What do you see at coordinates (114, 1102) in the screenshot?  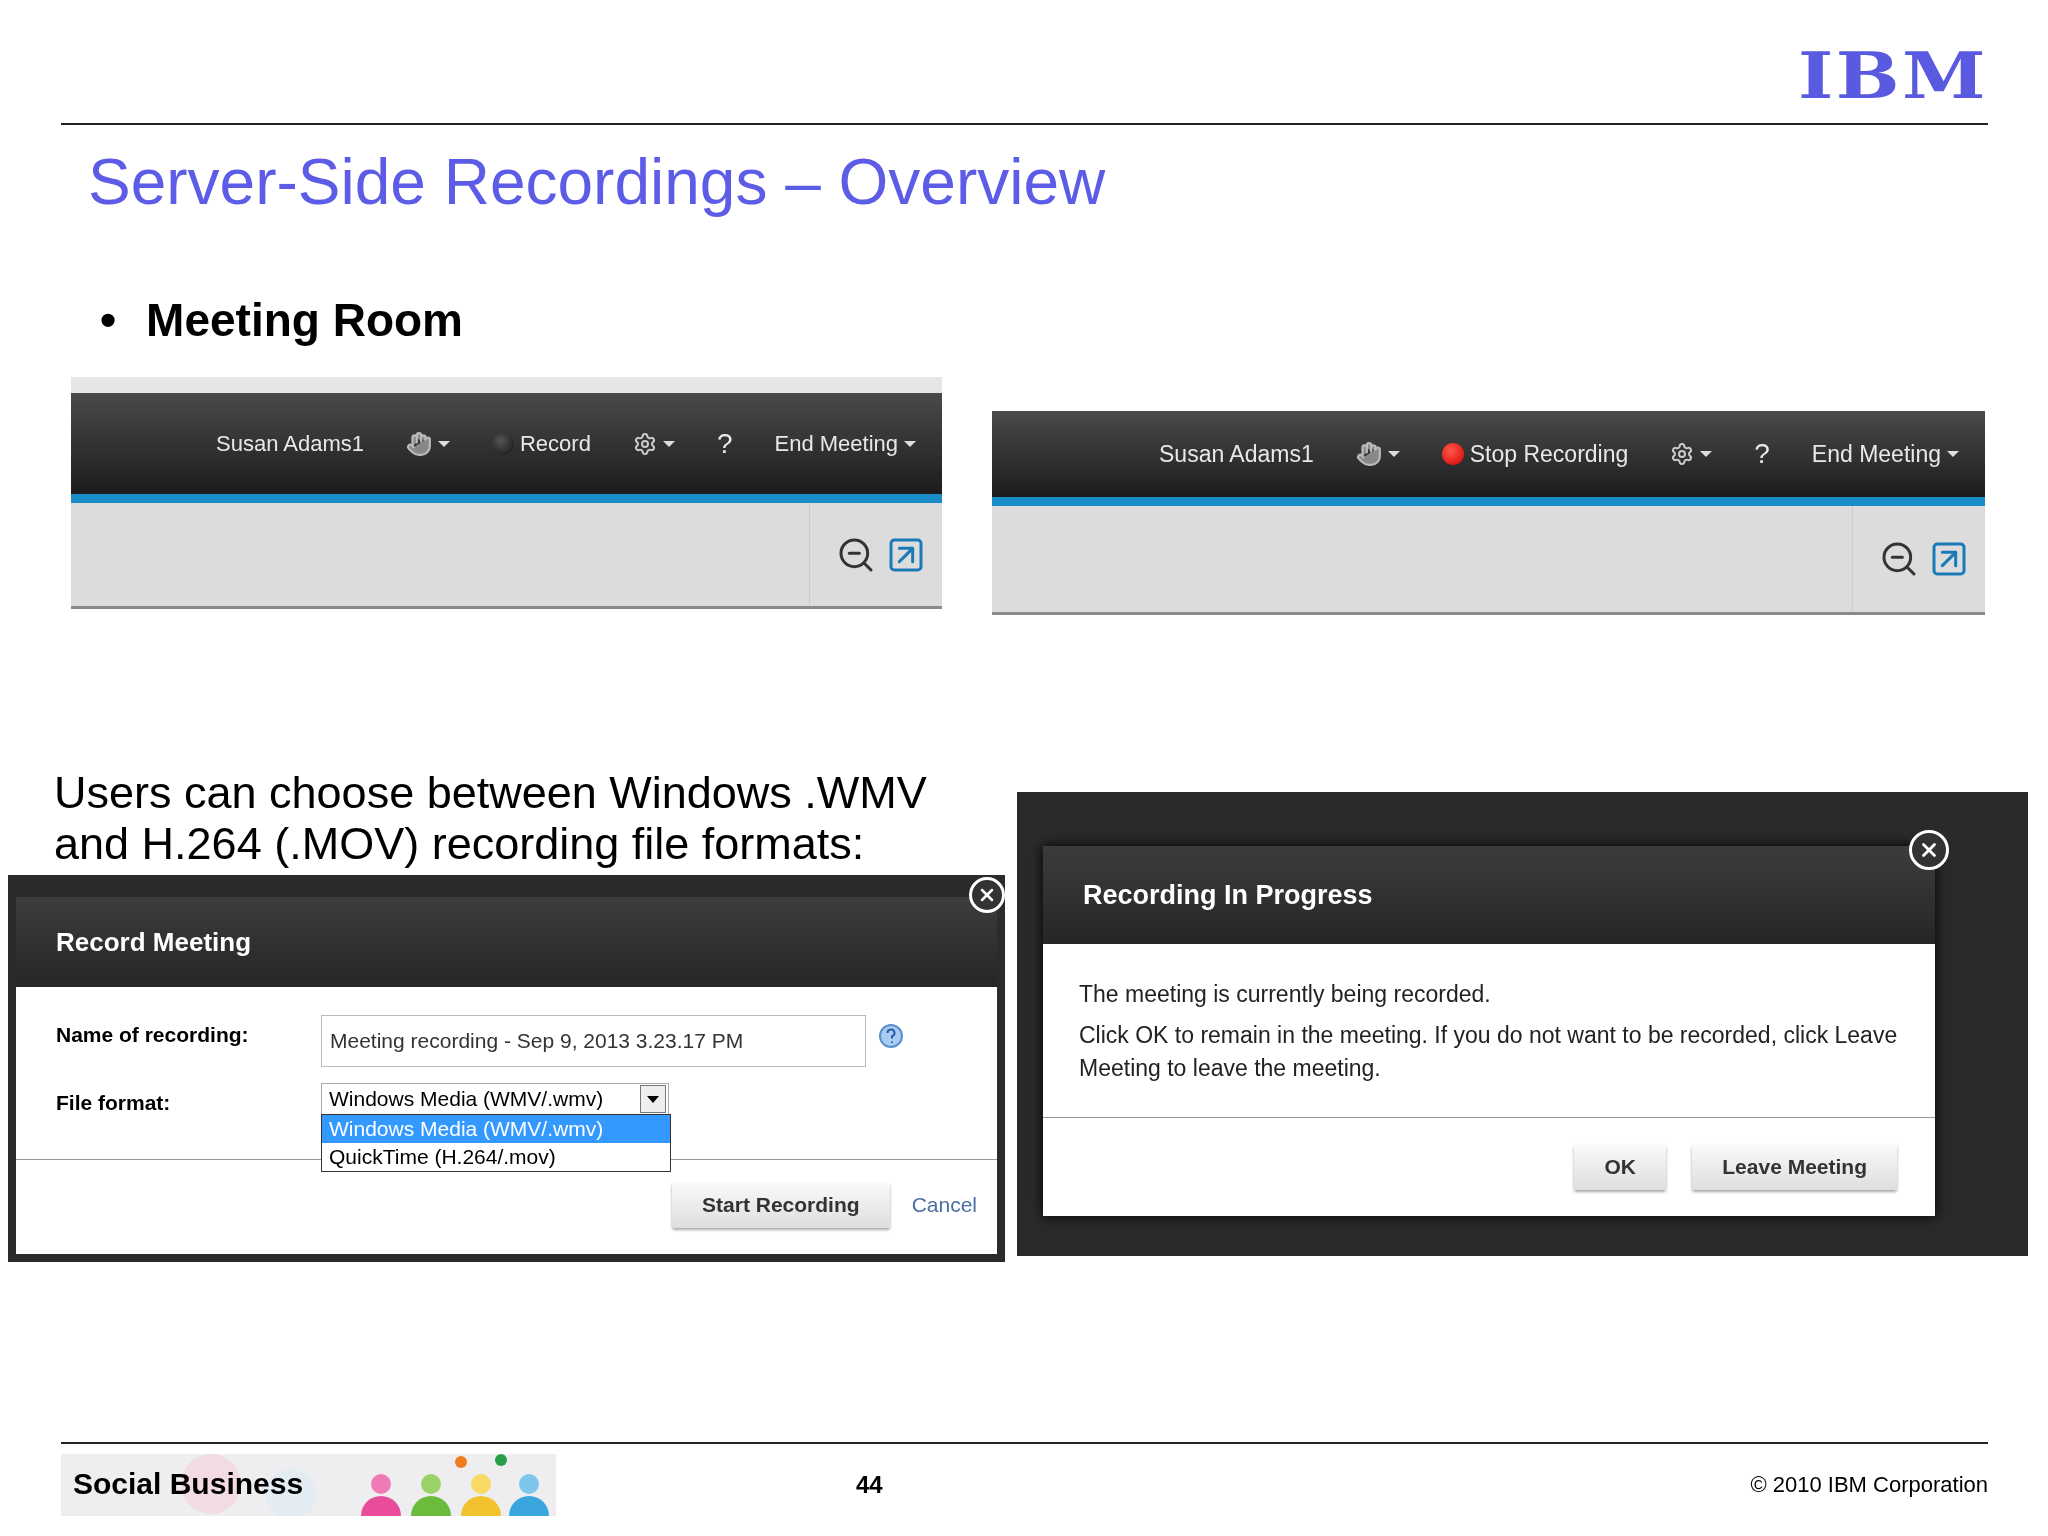 I see `field-label: File format:` at bounding box center [114, 1102].